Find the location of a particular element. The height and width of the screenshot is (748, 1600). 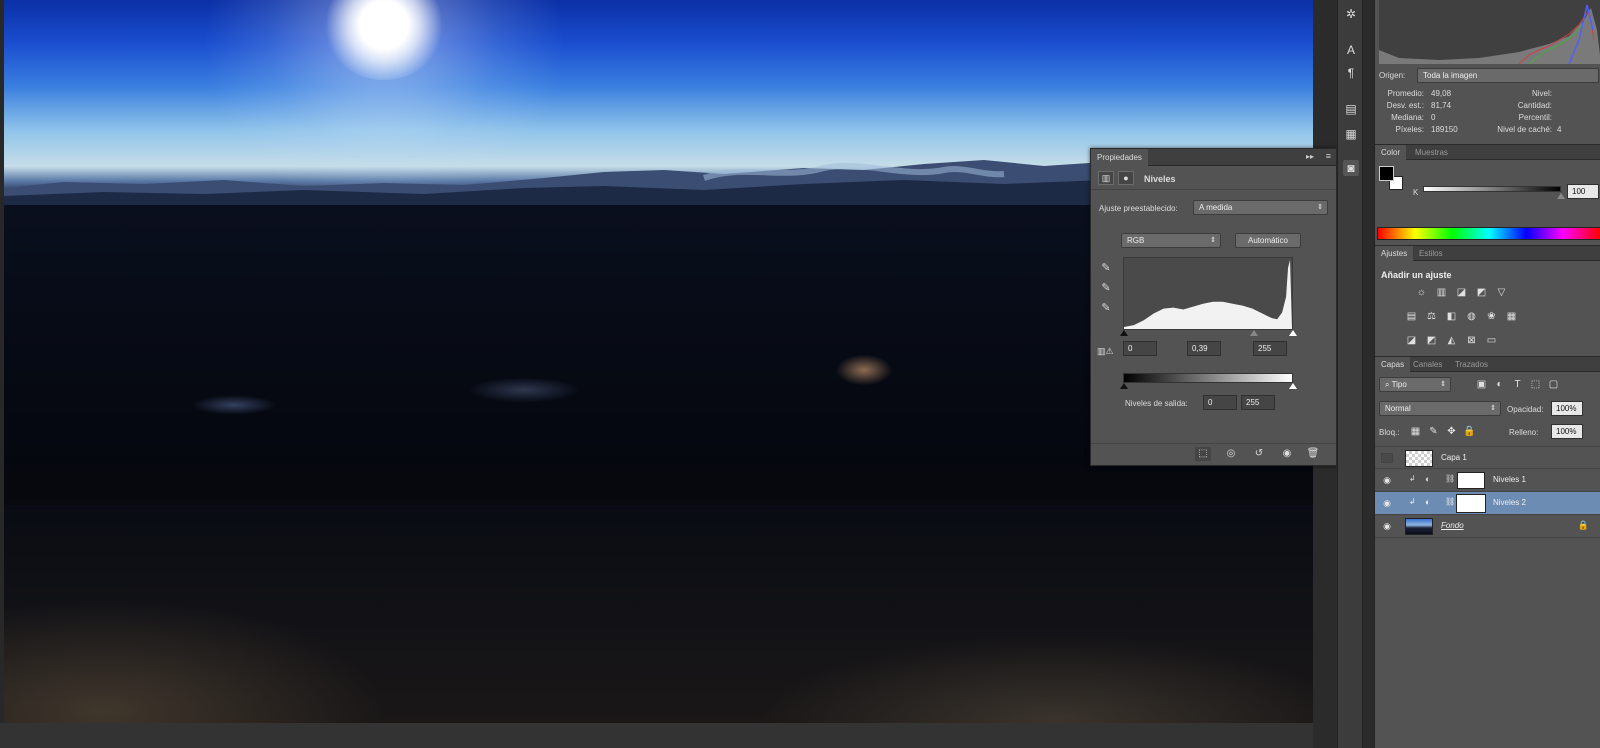

fill-field: 100% is located at coordinates (1567, 431).